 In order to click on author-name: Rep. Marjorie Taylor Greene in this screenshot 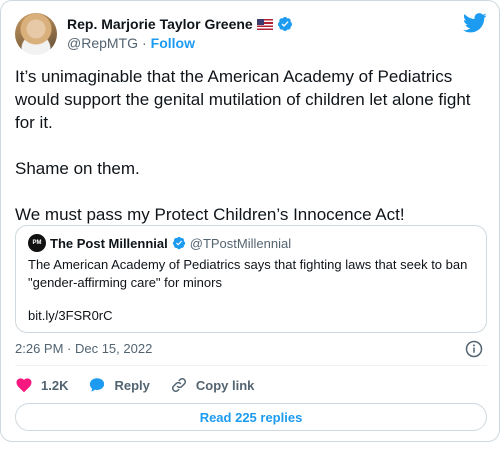, I will do `click(160, 24)`.